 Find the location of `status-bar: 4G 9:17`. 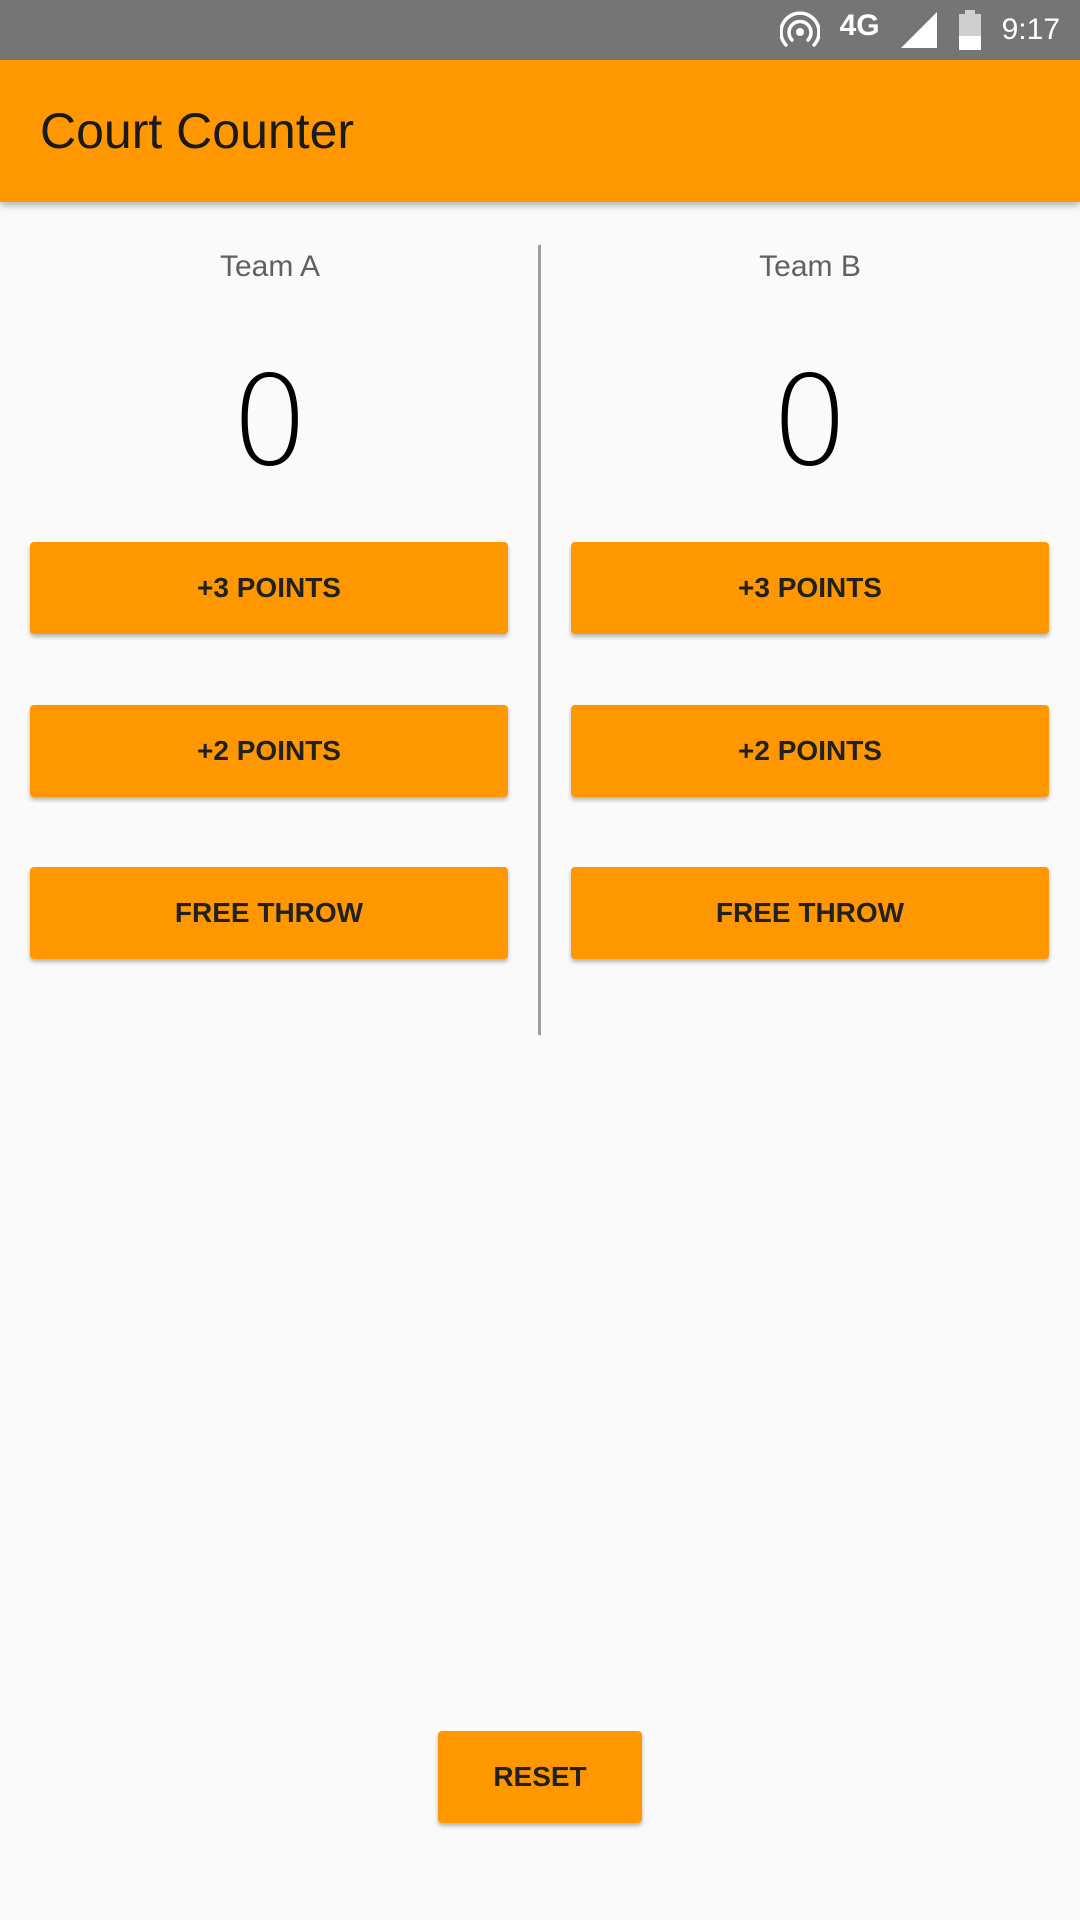

status-bar: 4G 9:17 is located at coordinates (540, 30).